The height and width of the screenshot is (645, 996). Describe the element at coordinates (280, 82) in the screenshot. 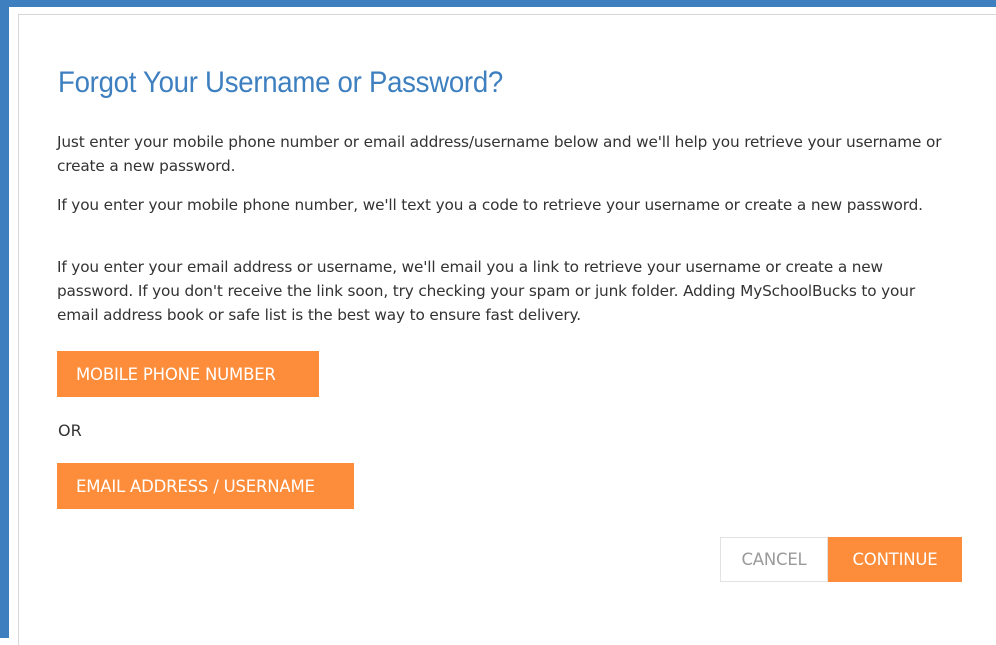

I see `dialog-title: Forgot Your Username or Password?` at that location.